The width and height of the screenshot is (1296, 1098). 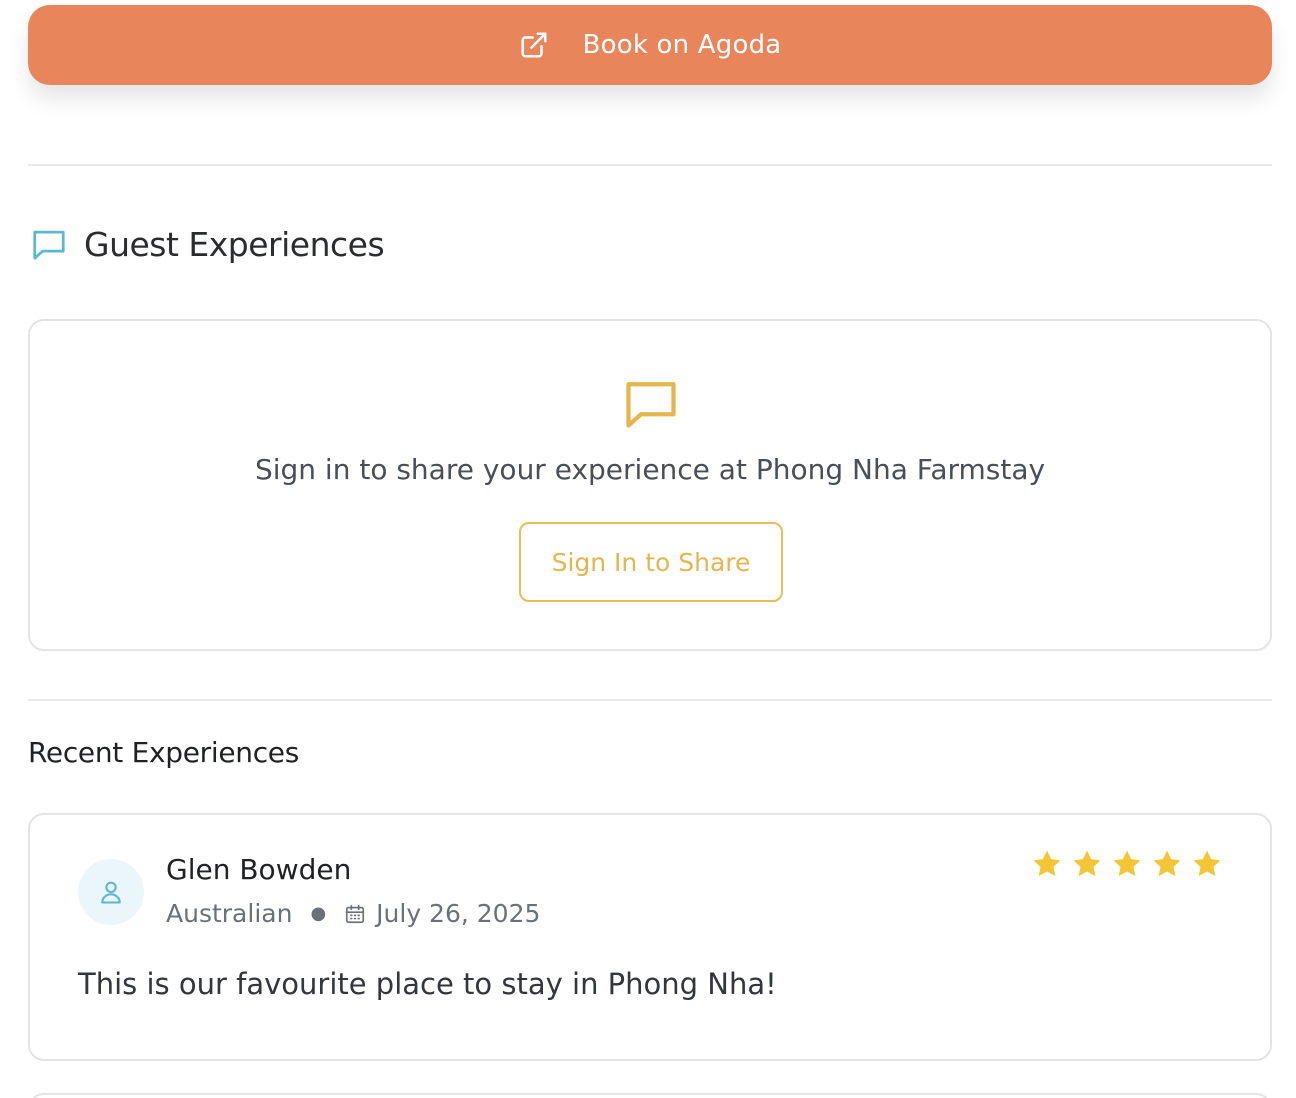 I want to click on rating-stars, so click(x=1124, y=864).